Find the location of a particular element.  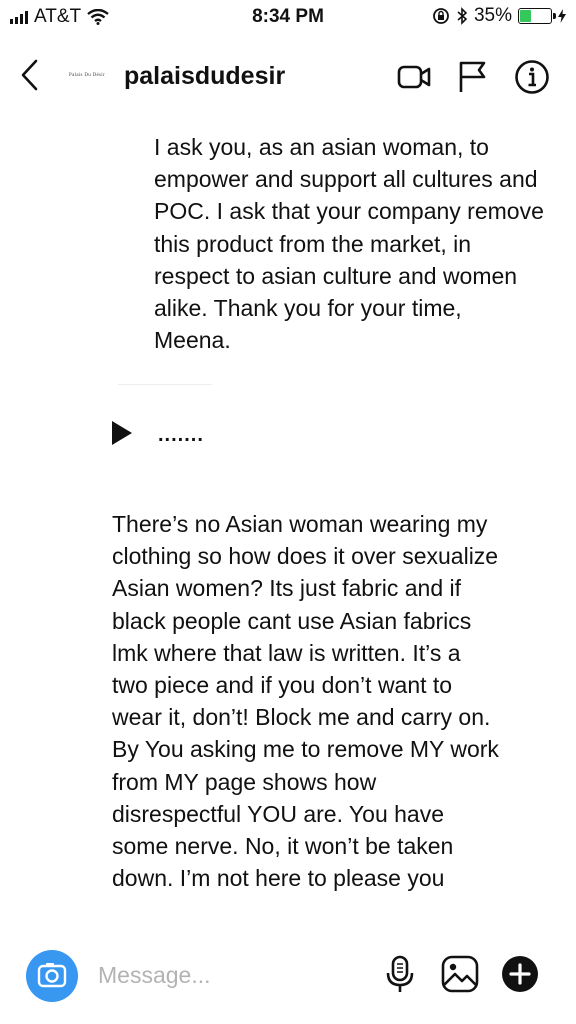

microphone-icon is located at coordinates (400, 974).